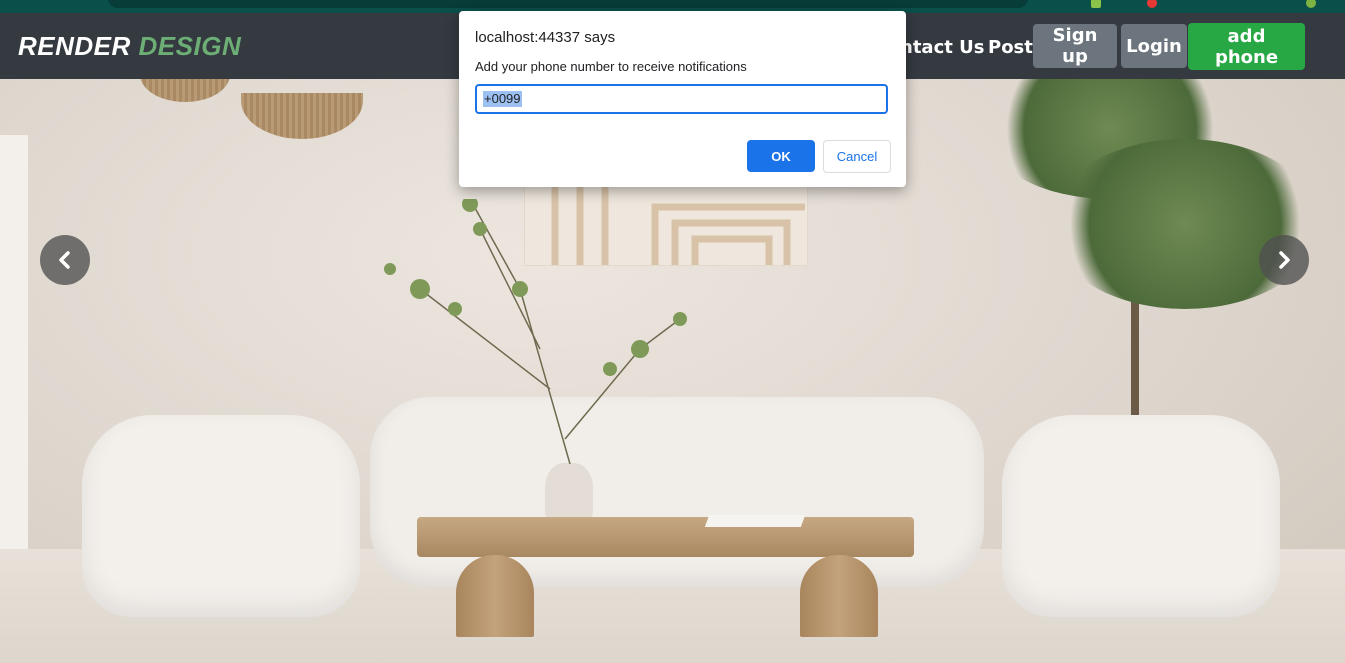 This screenshot has width=1345, height=663. What do you see at coordinates (1154, 46) in the screenshot?
I see `login-button: Login` at bounding box center [1154, 46].